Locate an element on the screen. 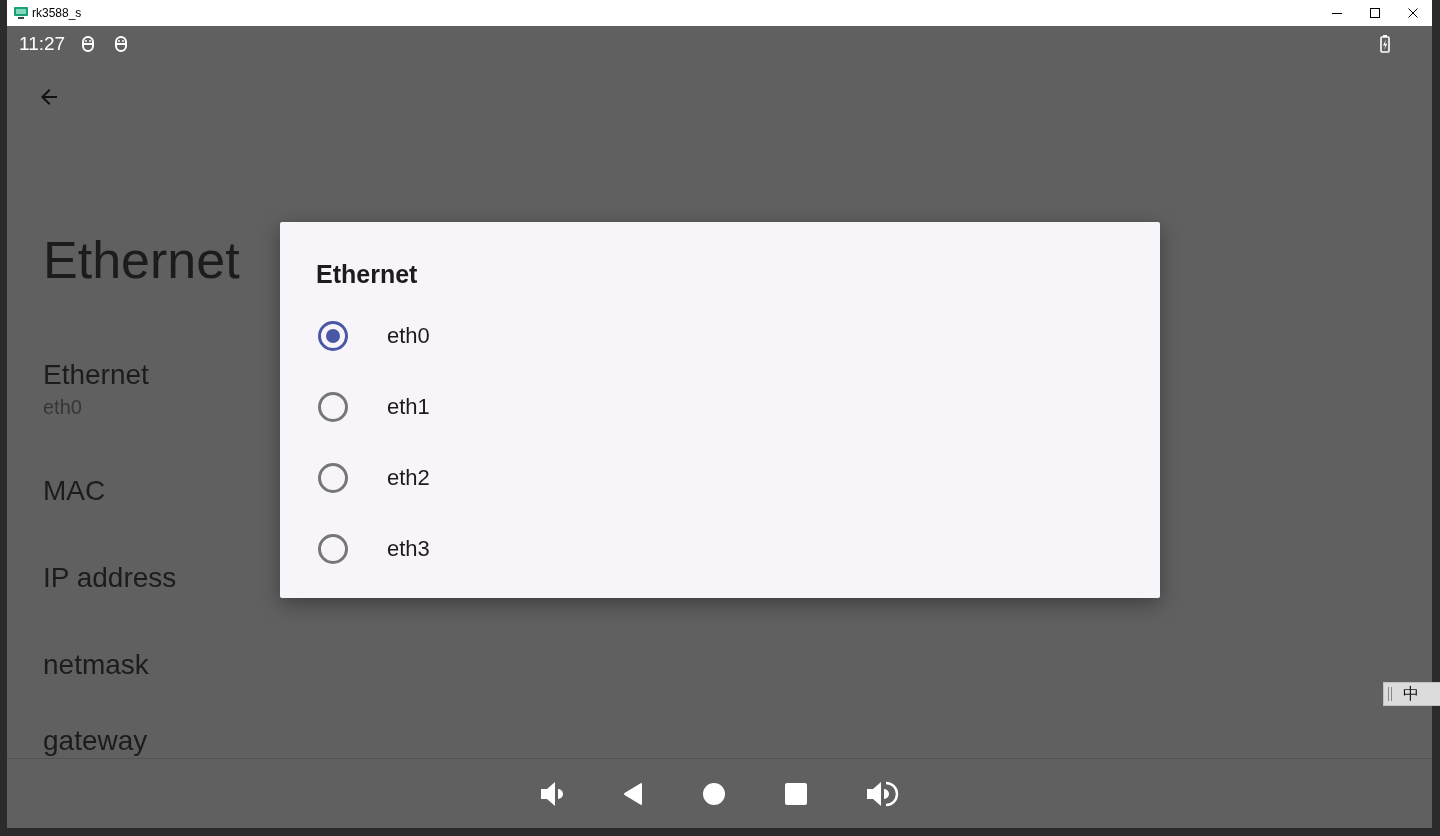 Image resolution: width=1440 pixels, height=836 pixels. setting-title: MAC is located at coordinates (74, 491).